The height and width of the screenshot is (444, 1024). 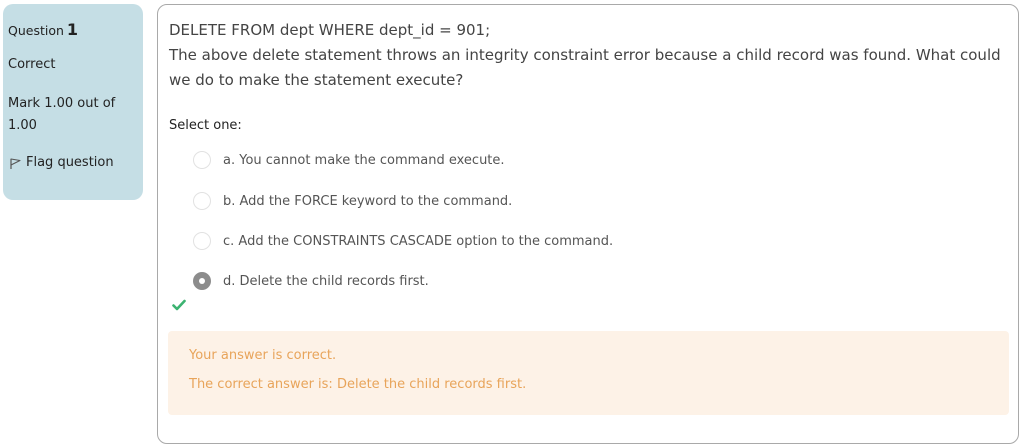 I want to click on answer-radio-b, so click(x=202, y=201).